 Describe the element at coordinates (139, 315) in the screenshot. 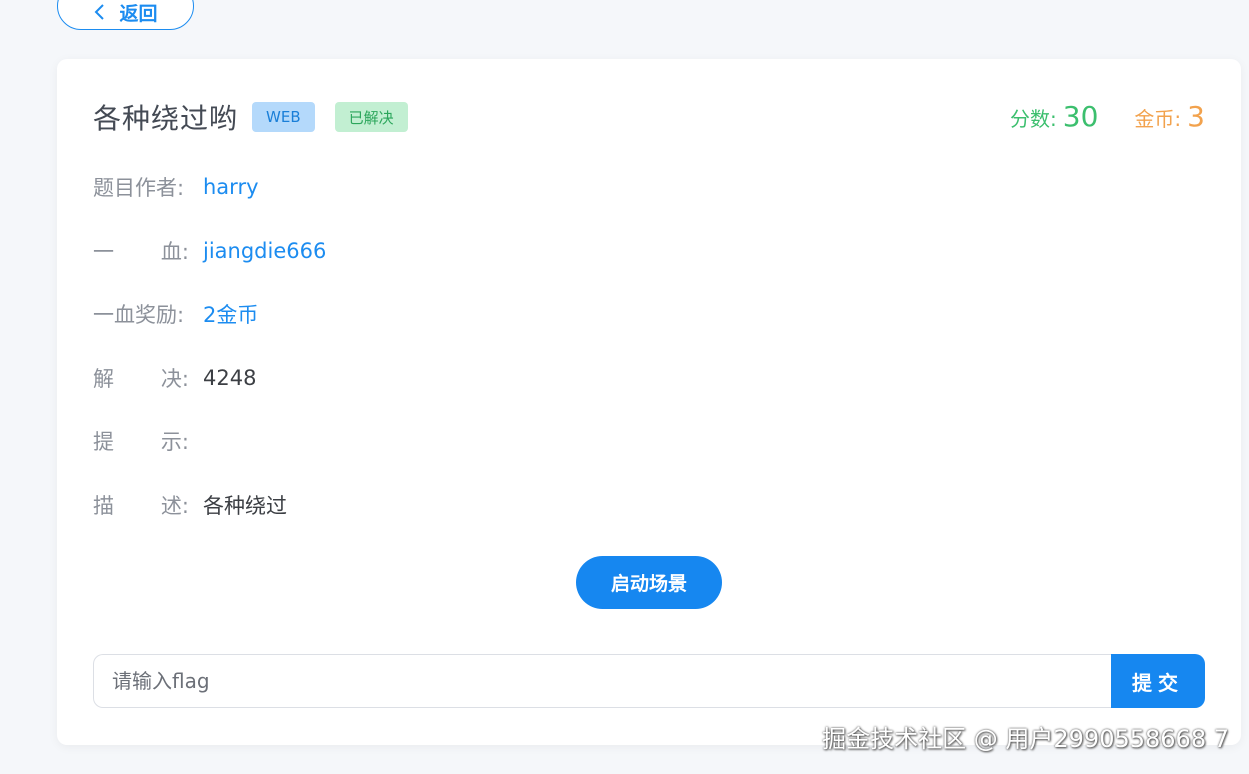

I see `first-blood-reward-label: 一血奖励:` at that location.